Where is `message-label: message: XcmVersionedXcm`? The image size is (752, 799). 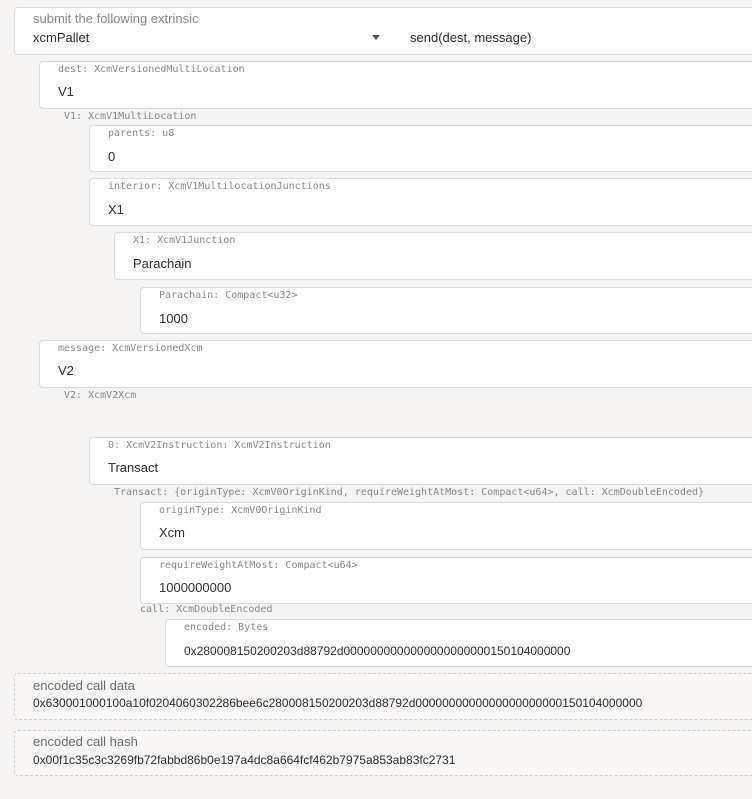
message-label: message: XcmVersionedXcm is located at coordinates (130, 348).